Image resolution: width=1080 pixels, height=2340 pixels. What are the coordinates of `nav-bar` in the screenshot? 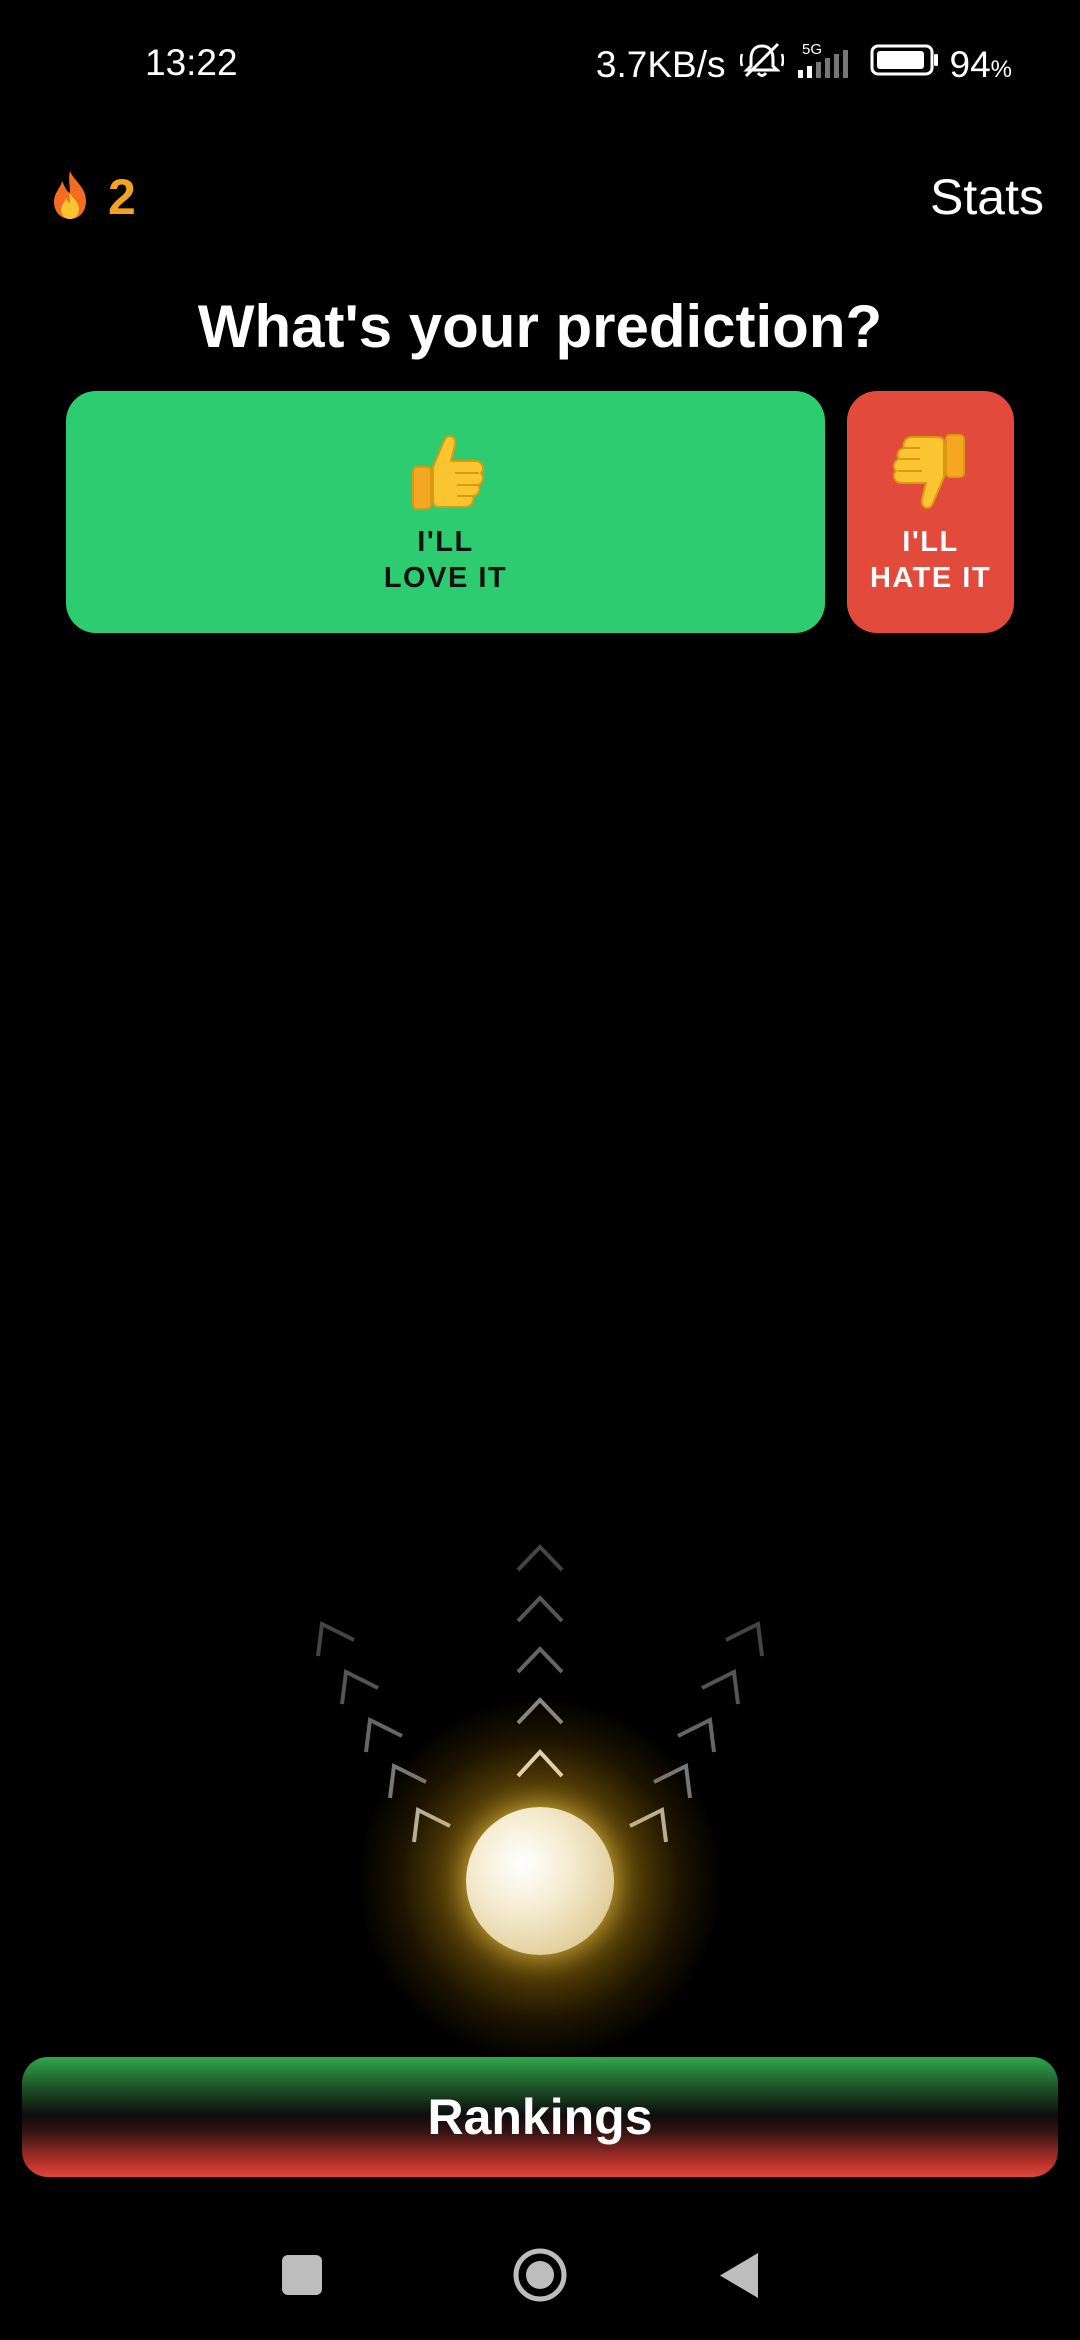 It's located at (520, 2275).